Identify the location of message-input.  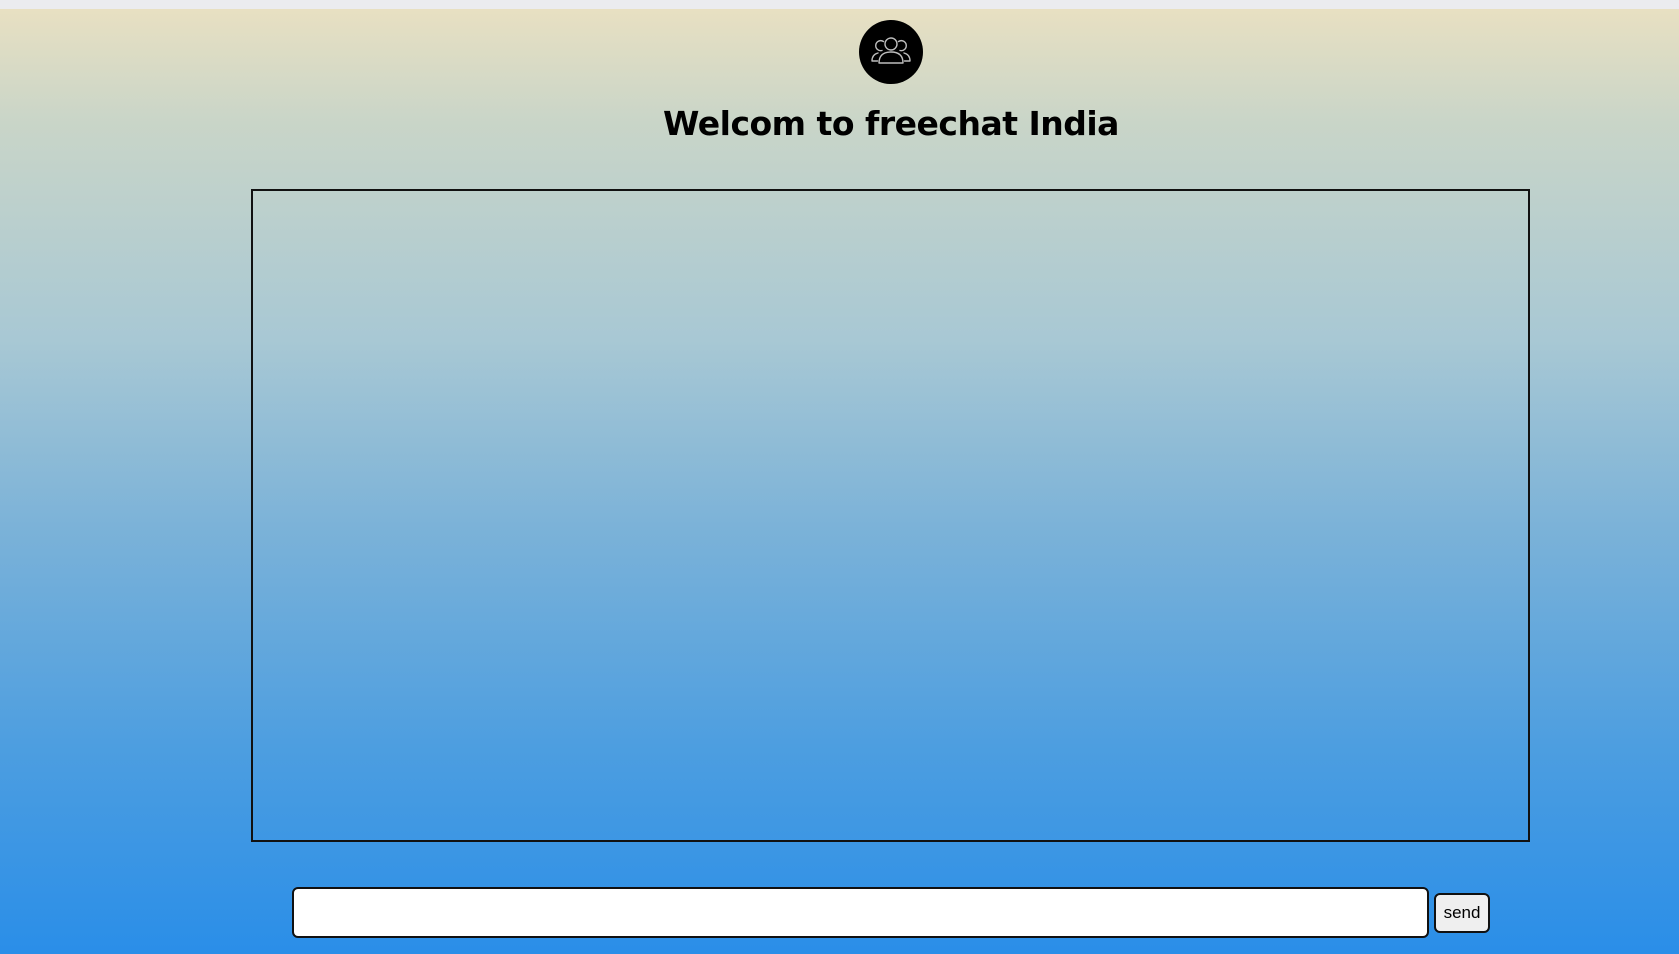
(860, 912).